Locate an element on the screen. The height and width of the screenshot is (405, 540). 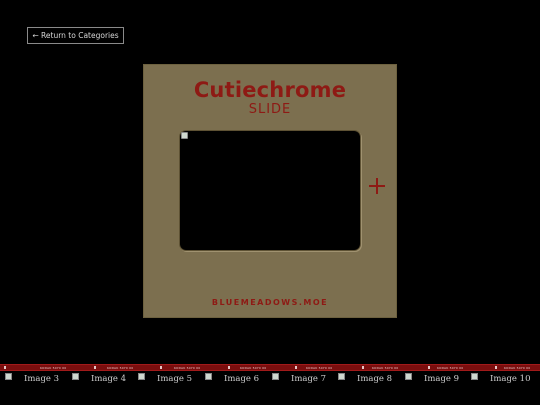
thumbnail: Image 6 is located at coordinates (232, 379).